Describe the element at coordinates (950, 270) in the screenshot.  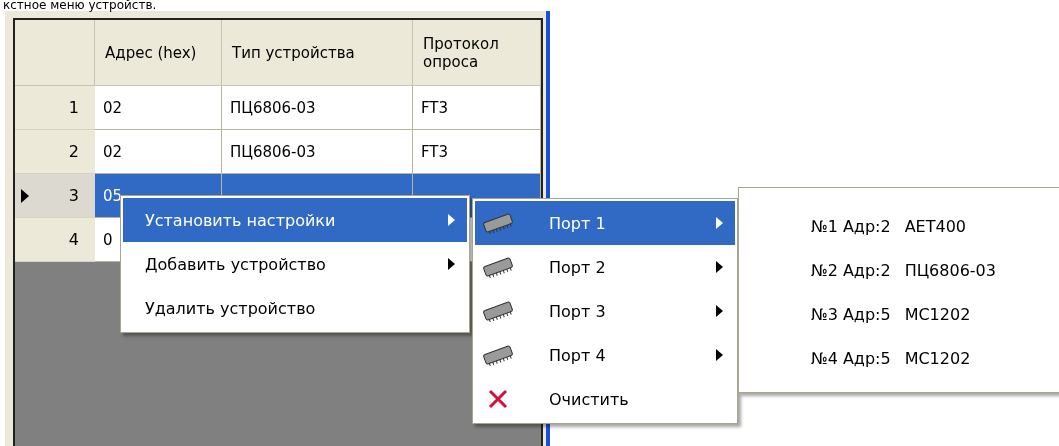
I see `device-type: ПЦ6806-03` at that location.